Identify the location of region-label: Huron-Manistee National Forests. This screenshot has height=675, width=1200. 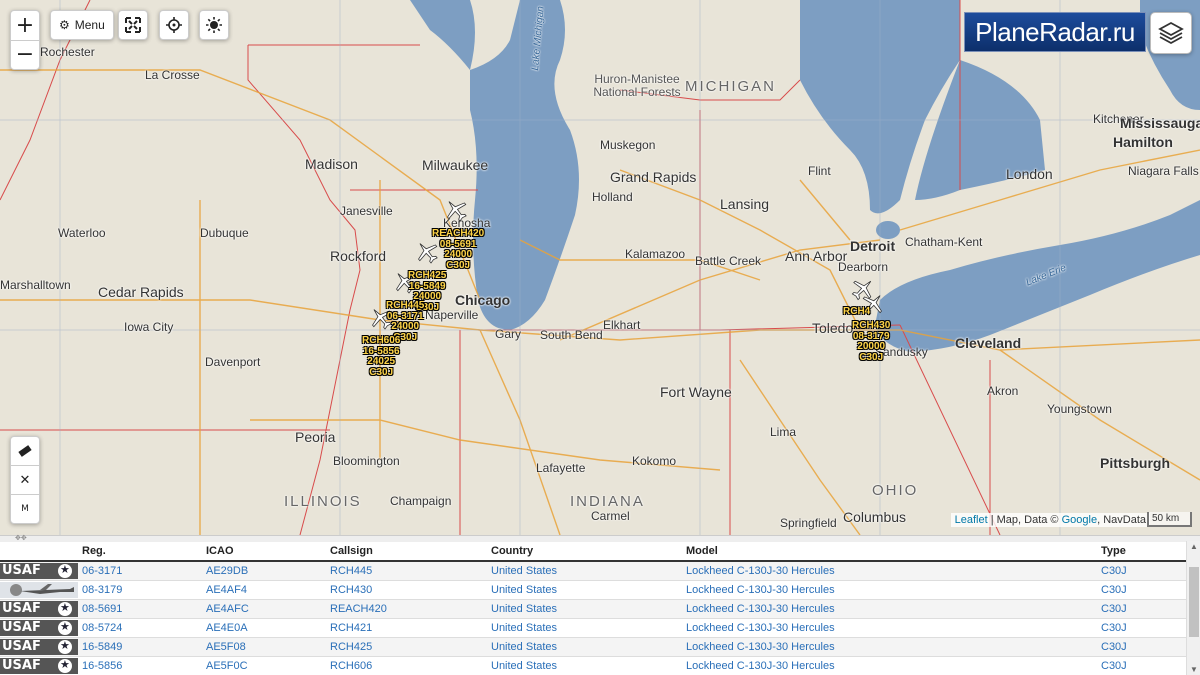
(637, 85).